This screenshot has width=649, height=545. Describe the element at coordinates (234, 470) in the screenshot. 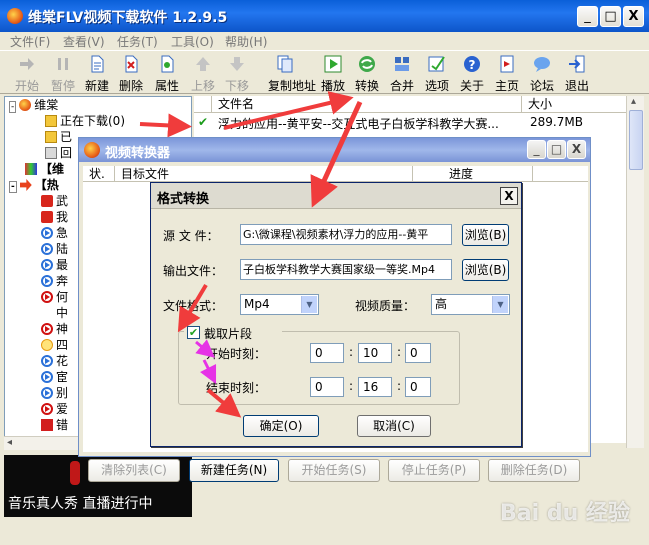

I see `new-task-button: 新建任务(N)` at that location.